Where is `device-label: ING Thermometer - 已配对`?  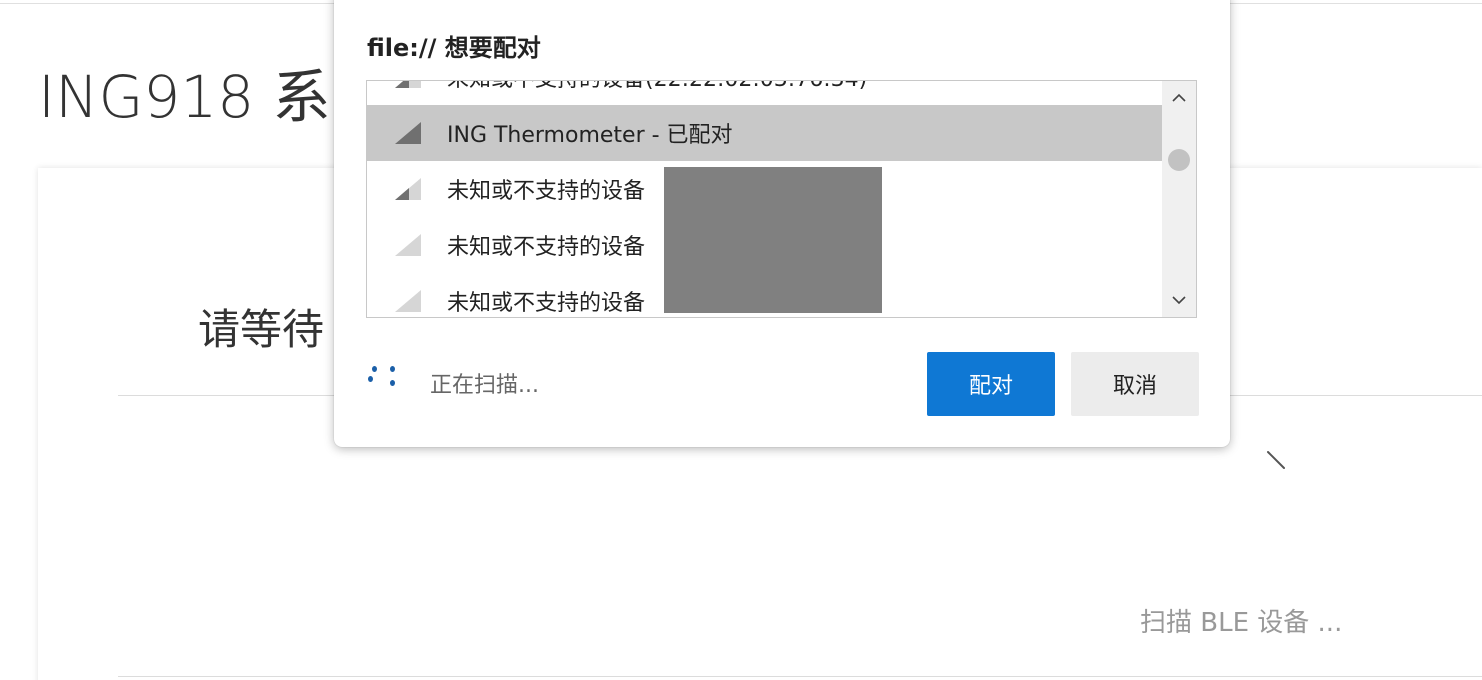 device-label: ING Thermometer - 已配对 is located at coordinates (590, 135).